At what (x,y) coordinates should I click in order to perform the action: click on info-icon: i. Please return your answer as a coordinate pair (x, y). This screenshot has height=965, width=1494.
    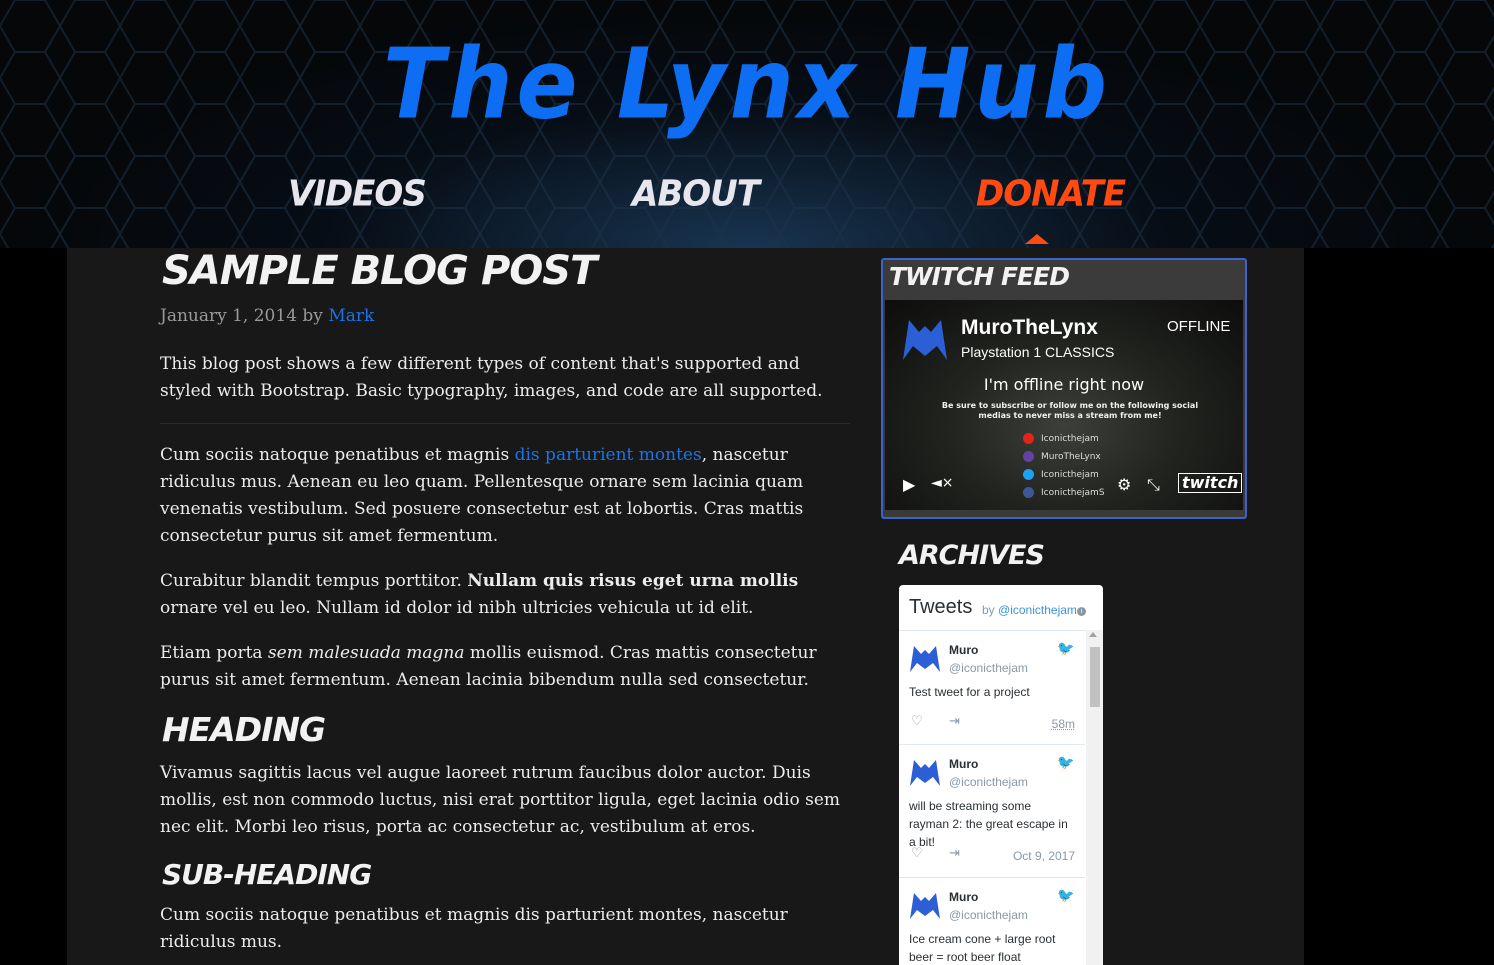
    Looking at the image, I should click on (1081, 611).